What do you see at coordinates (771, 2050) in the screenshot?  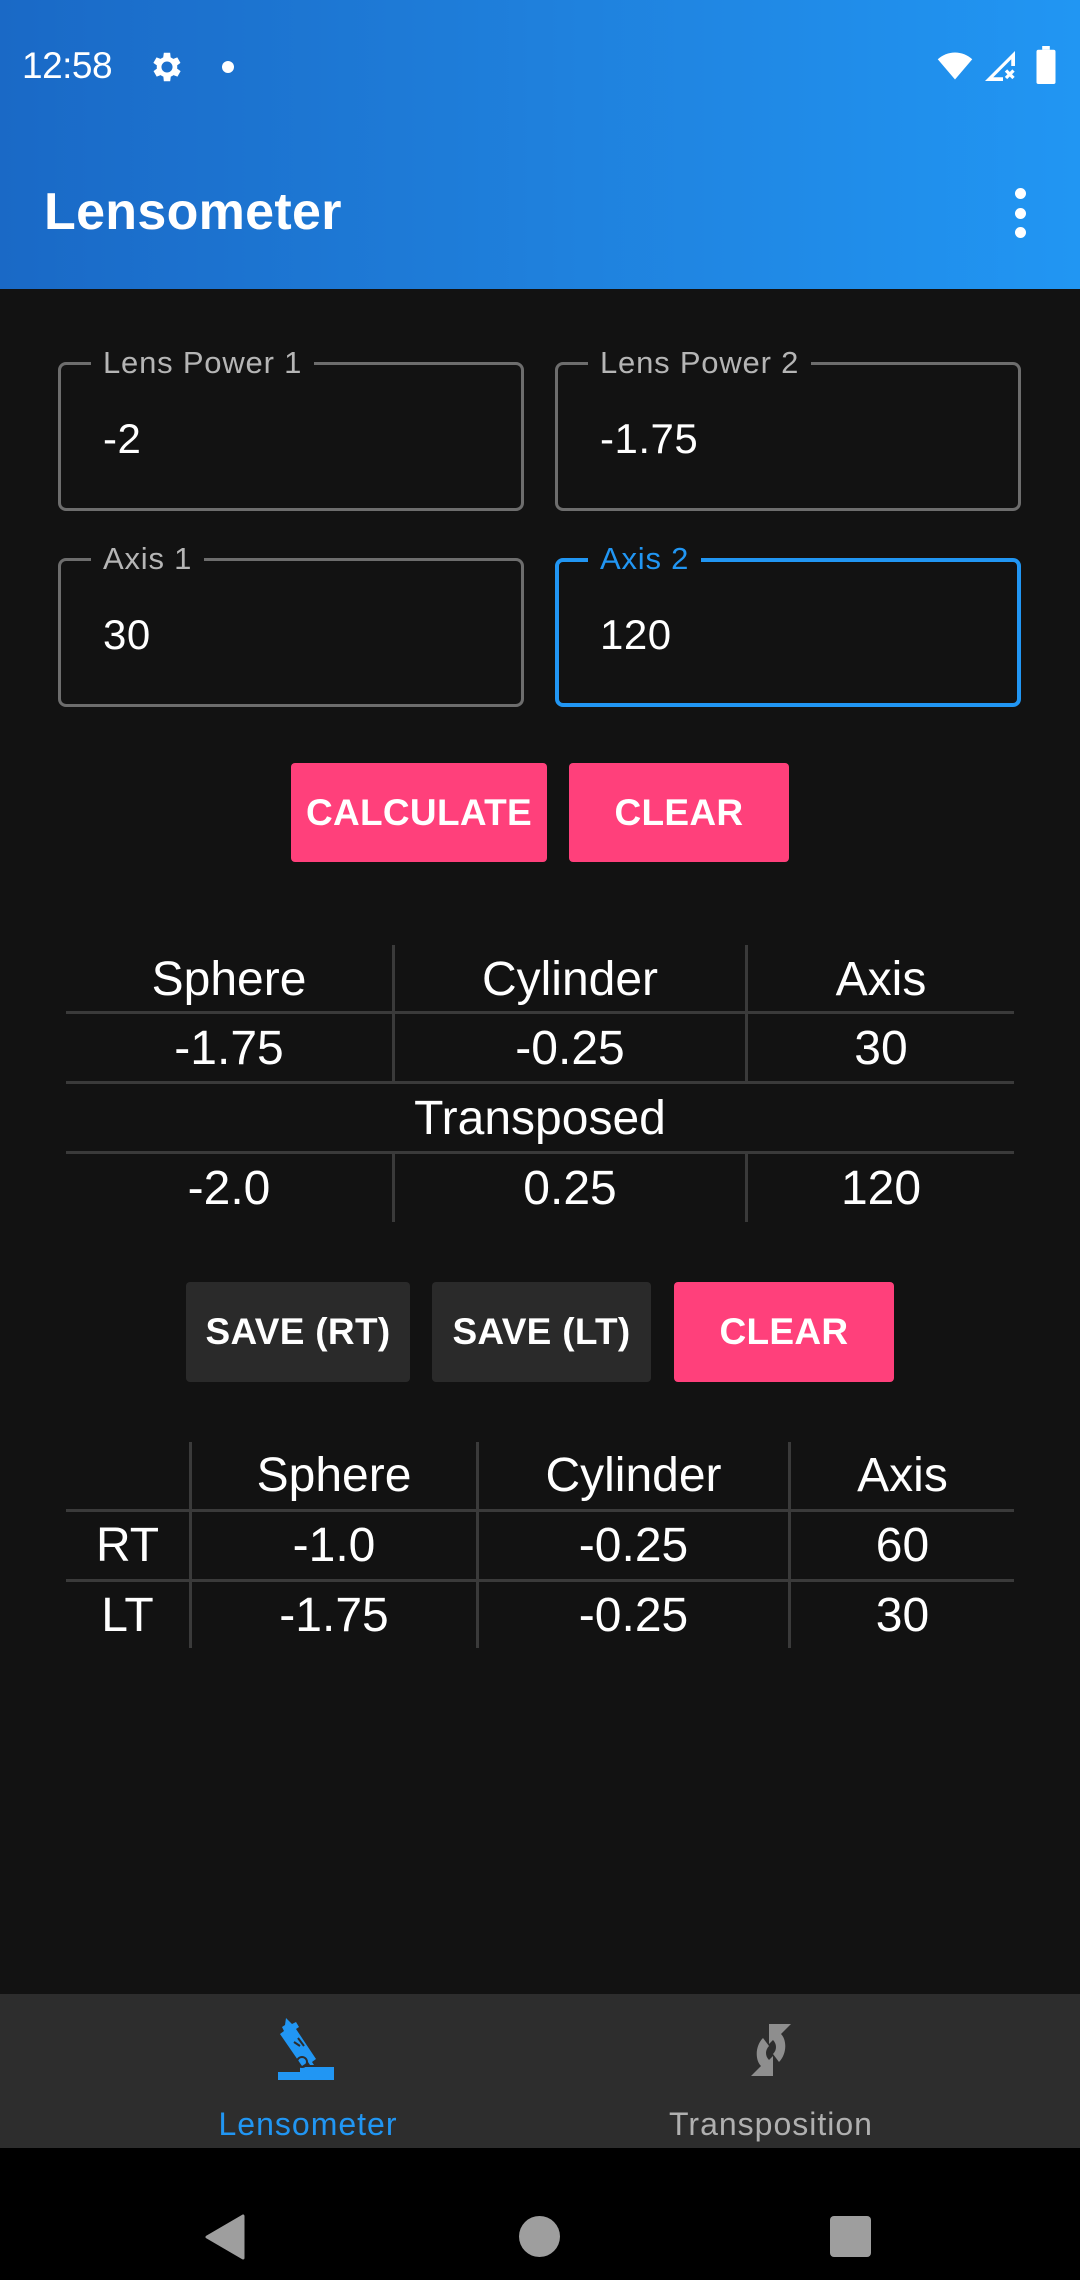 I see `swap-arrows-icon` at bounding box center [771, 2050].